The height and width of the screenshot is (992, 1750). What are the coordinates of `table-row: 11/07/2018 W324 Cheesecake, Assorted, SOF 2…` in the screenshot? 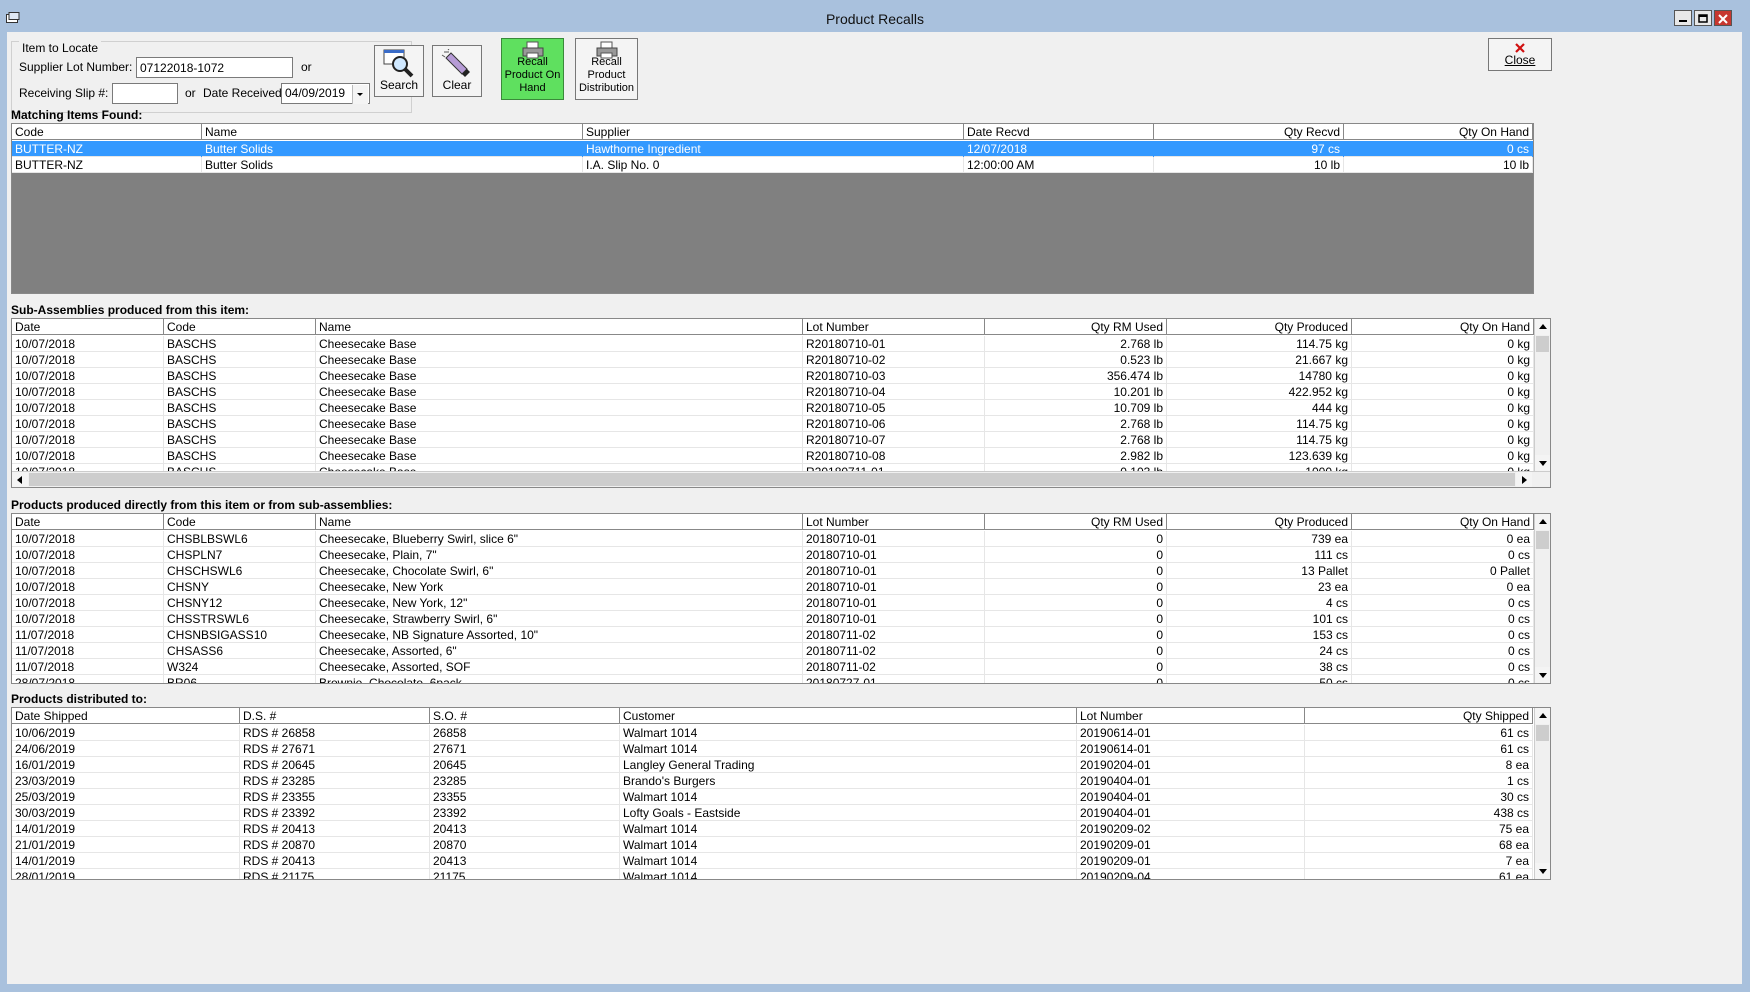 It's located at (773, 667).